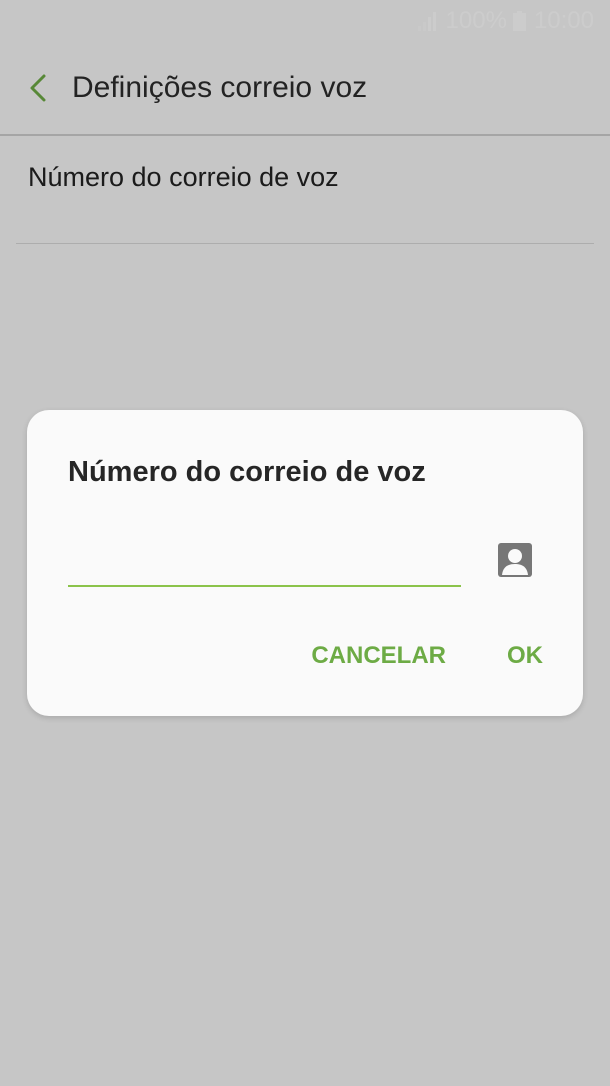 The height and width of the screenshot is (1086, 610). I want to click on contacts-button, so click(515, 560).